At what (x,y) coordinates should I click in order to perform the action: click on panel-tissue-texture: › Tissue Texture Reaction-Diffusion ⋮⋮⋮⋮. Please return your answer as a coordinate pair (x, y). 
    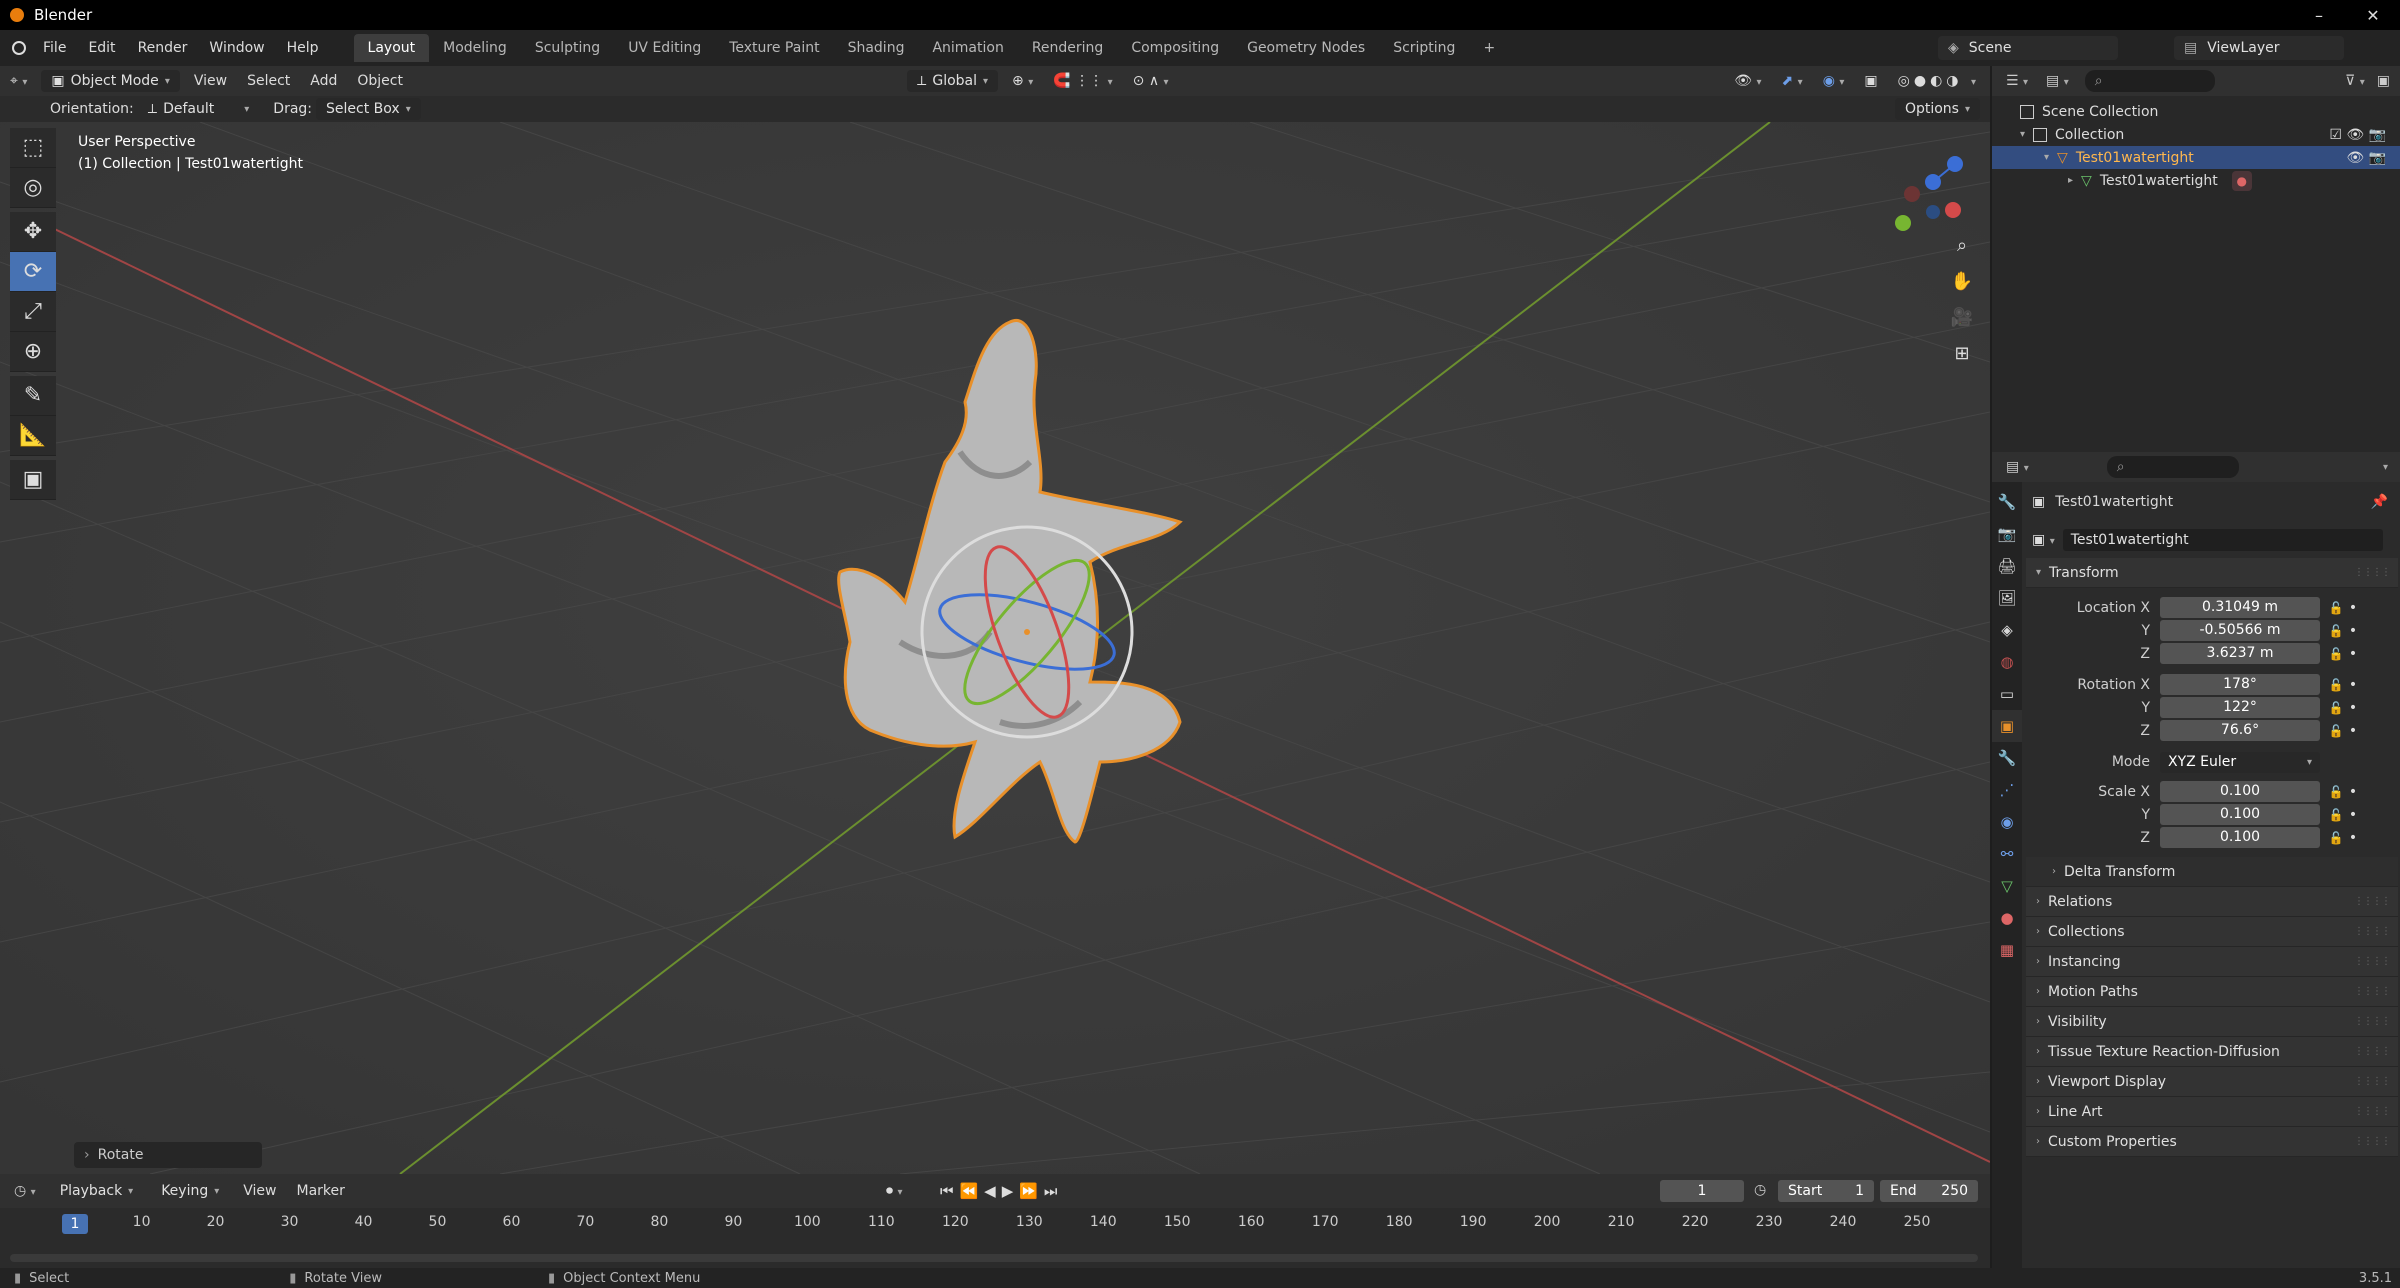
    Looking at the image, I should click on (2212, 1052).